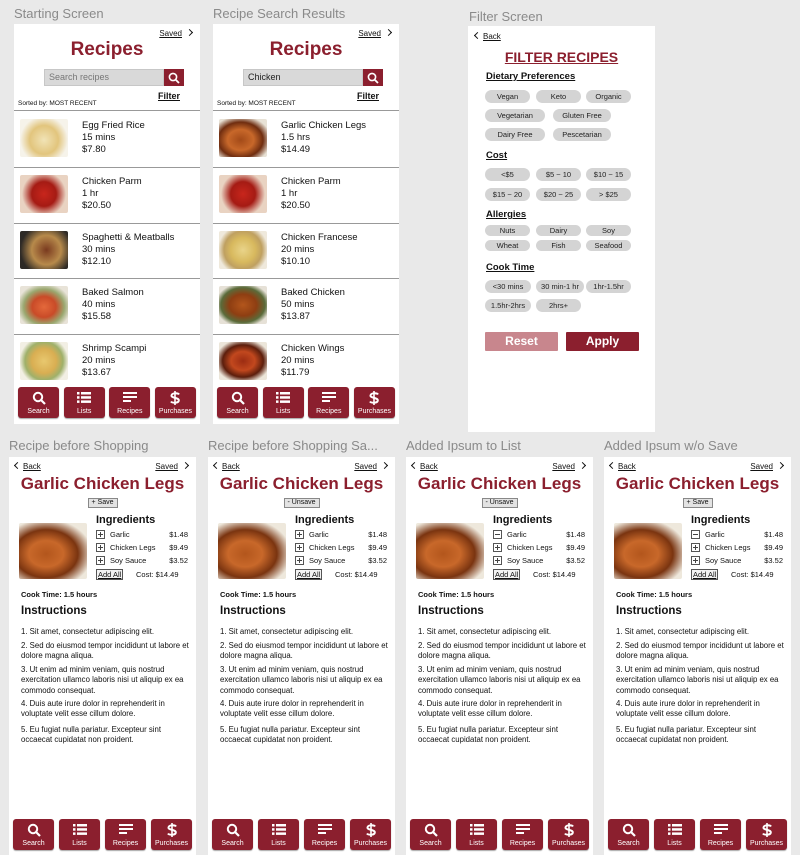 The image size is (800, 855). What do you see at coordinates (582, 134) in the screenshot?
I see `filter-chip: Pescetarian` at bounding box center [582, 134].